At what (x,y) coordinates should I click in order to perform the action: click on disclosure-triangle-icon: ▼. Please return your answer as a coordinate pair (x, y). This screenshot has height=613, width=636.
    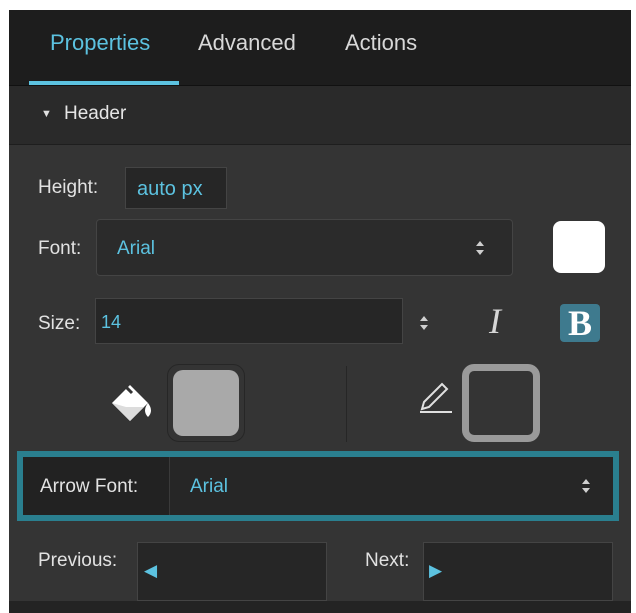
    Looking at the image, I should click on (46, 114).